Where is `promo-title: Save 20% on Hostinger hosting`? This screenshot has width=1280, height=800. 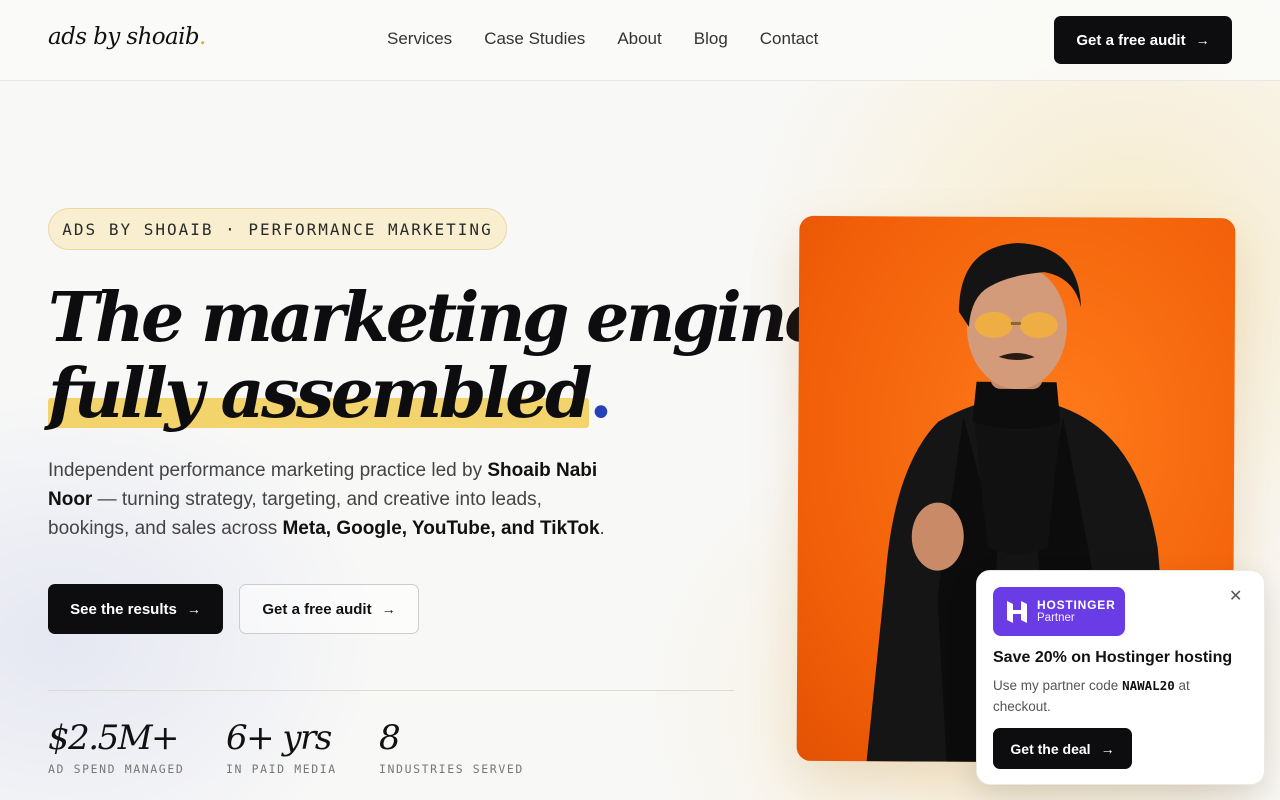
promo-title: Save 20% on Hostinger hosting is located at coordinates (1113, 657).